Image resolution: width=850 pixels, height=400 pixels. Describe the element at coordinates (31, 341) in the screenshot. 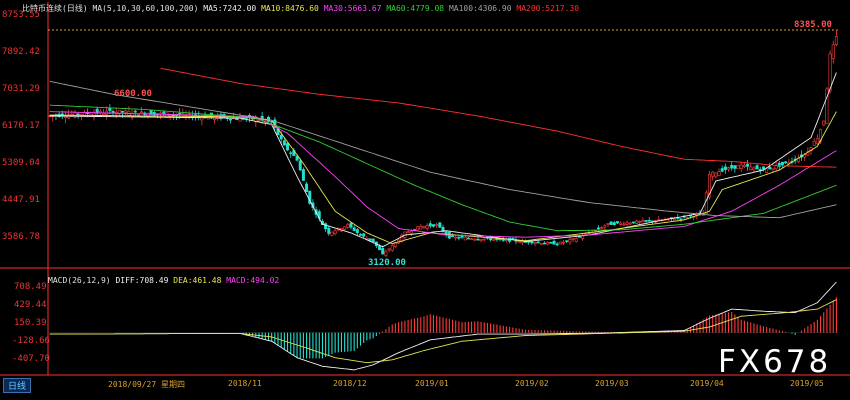

I see `macd-tick-3: -128.66` at that location.